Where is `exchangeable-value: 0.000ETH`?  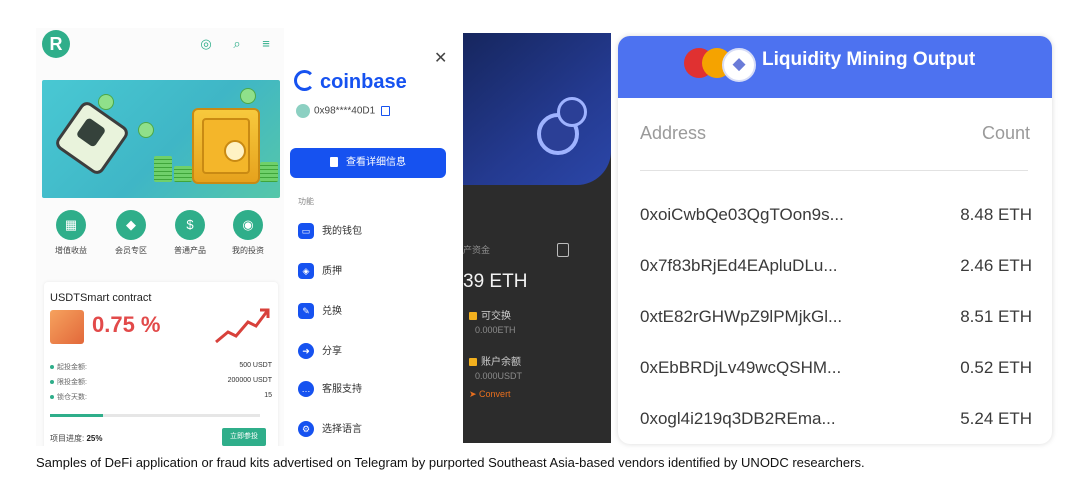
exchangeable-value: 0.000ETH is located at coordinates (495, 330).